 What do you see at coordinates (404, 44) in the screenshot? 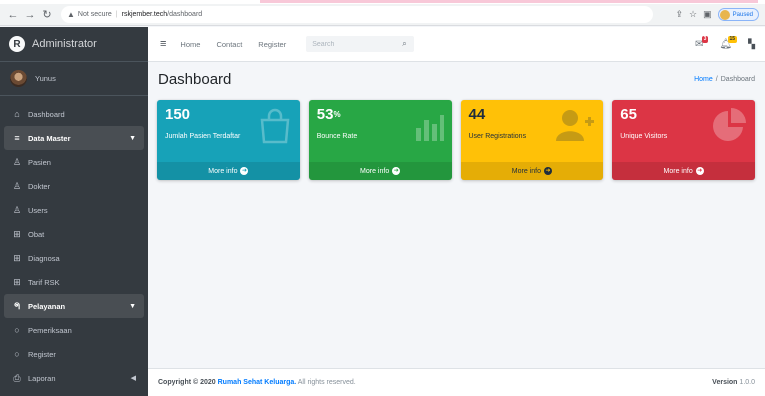
I see `search-icon: ⌕` at bounding box center [404, 44].